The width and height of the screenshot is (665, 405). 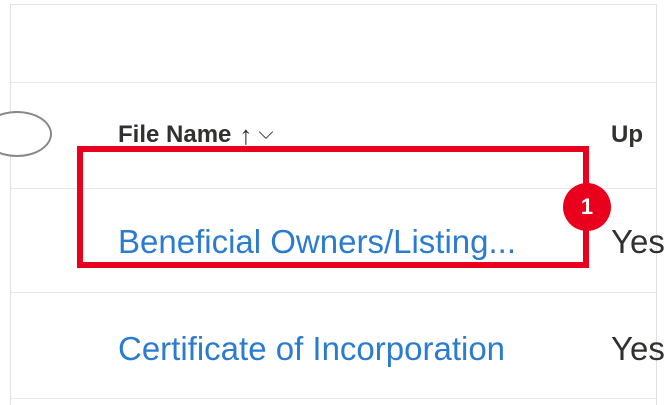 What do you see at coordinates (175, 134) in the screenshot?
I see `column-header-label: File Name` at bounding box center [175, 134].